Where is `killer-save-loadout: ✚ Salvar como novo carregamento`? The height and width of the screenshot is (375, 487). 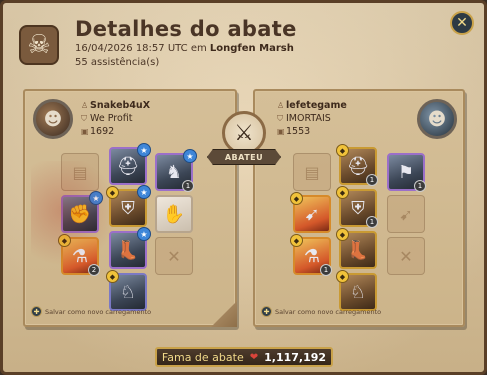 killer-save-loadout: ✚ Salvar como novo carregamento is located at coordinates (91, 311).